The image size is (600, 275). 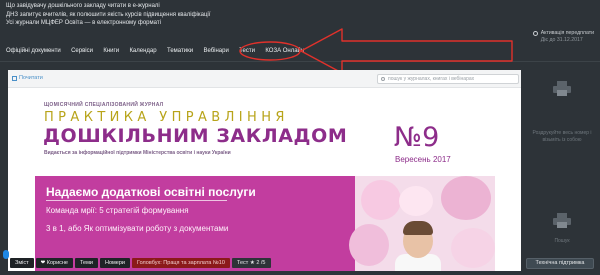 I want to click on nav-item-topics: Тематики, so click(x=180, y=51).